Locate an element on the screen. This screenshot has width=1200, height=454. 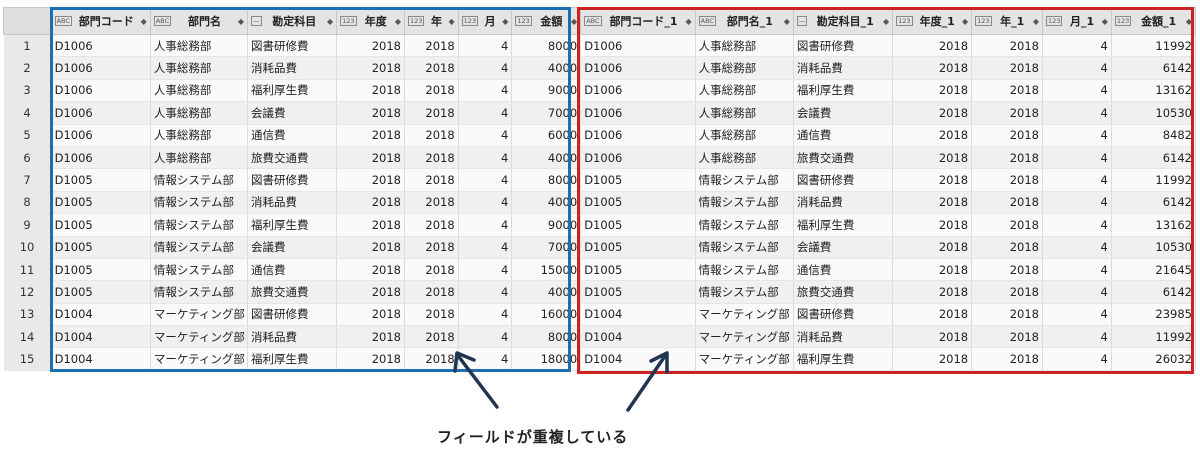
annotation-caption: フィールドが重複している is located at coordinates (533, 437).